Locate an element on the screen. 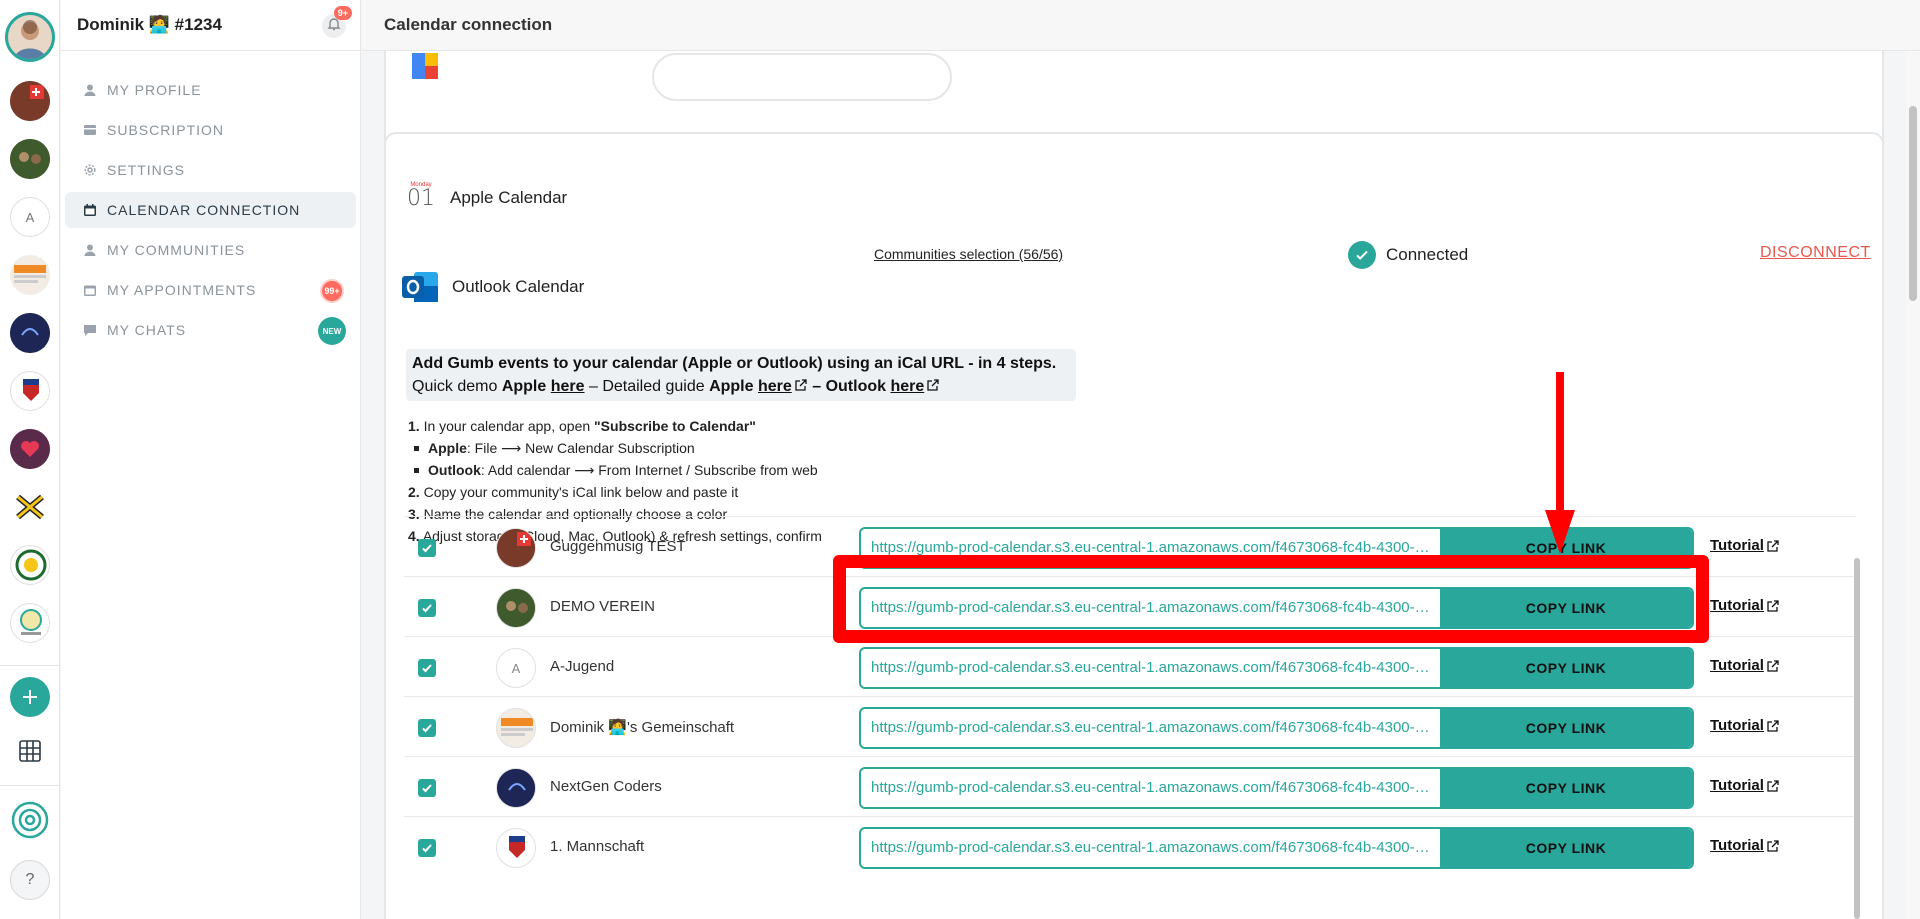 The height and width of the screenshot is (919, 1920). add-community-button is located at coordinates (30, 697).